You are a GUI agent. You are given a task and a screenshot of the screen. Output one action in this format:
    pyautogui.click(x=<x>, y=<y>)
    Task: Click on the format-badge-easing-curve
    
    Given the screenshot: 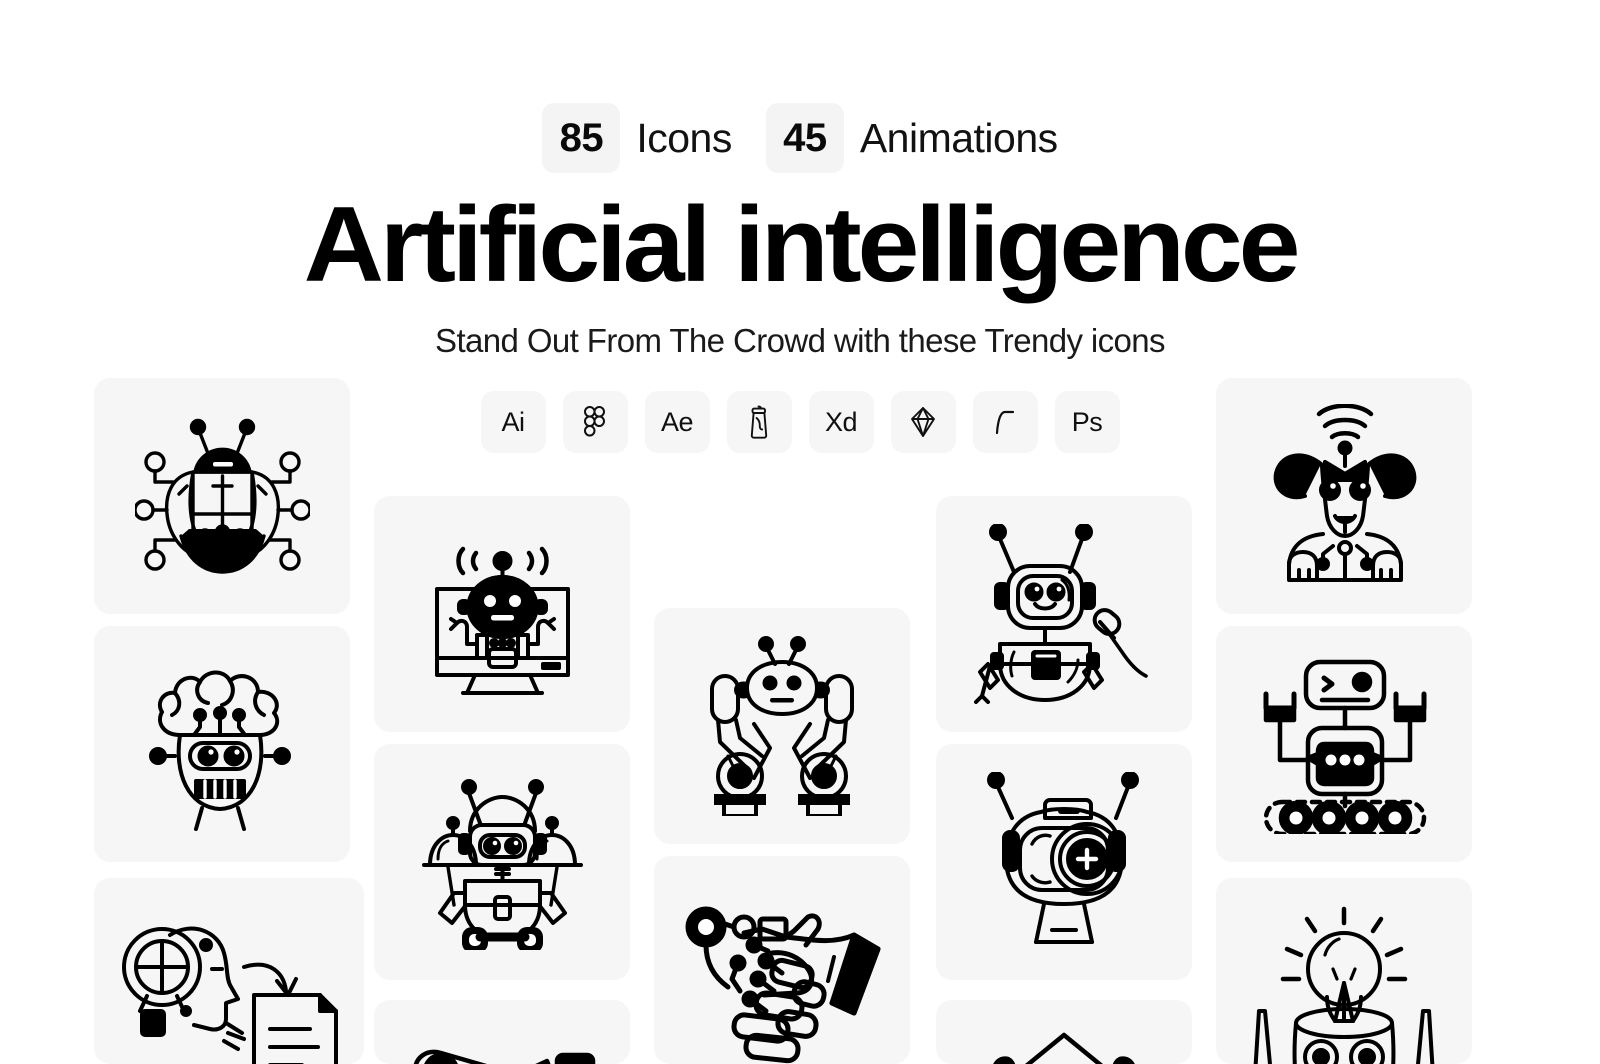 What is the action you would take?
    pyautogui.click(x=1005, y=422)
    